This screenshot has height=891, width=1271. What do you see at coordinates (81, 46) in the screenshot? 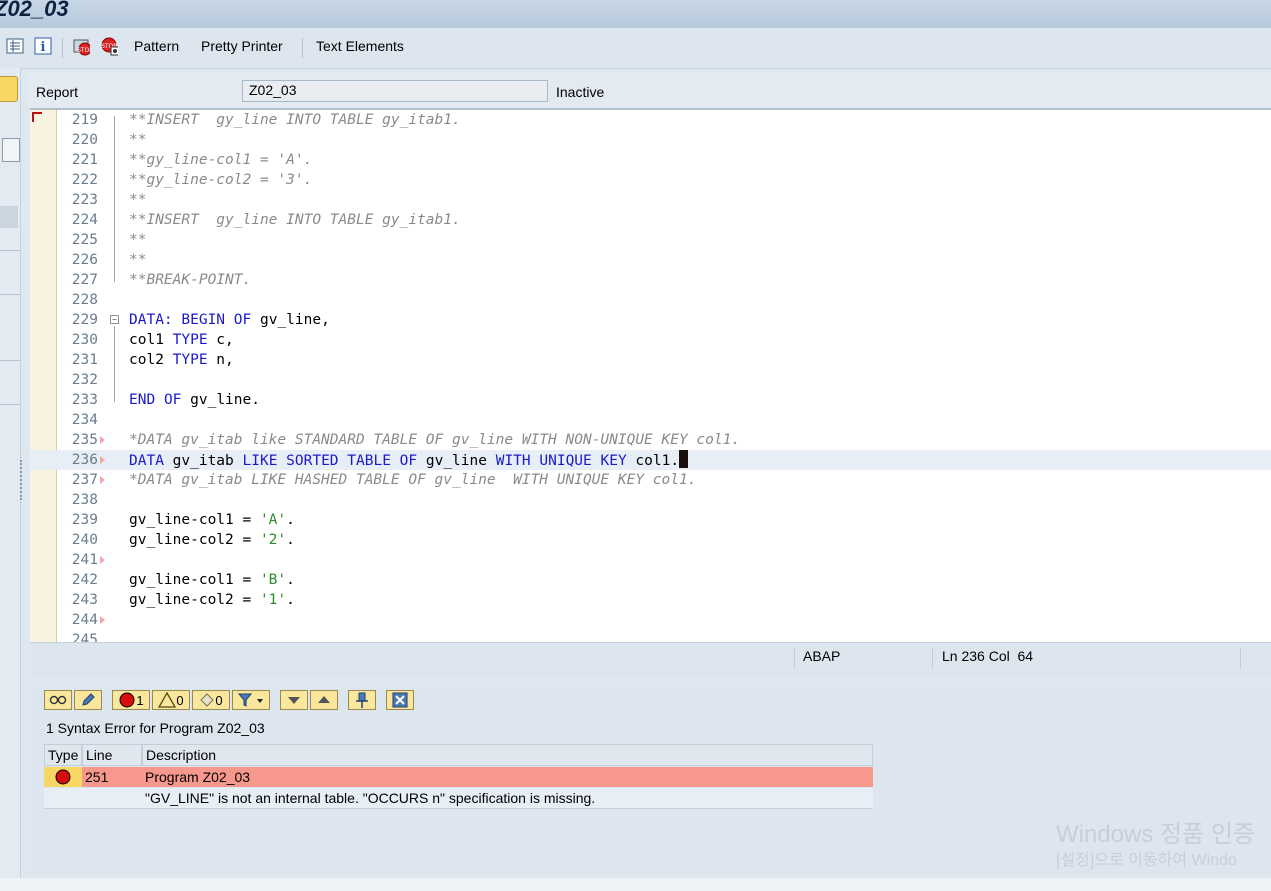
I see `set-breakpoint-icon: STOP` at bounding box center [81, 46].